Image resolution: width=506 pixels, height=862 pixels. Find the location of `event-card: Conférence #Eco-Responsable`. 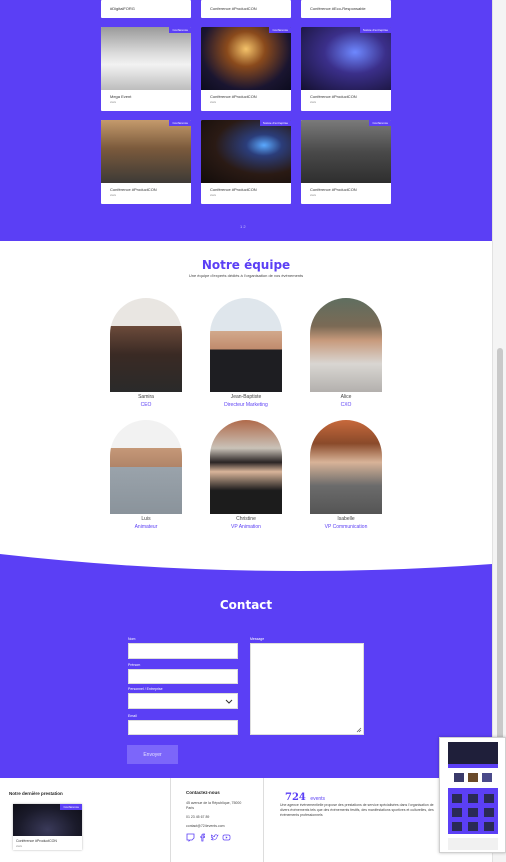

event-card: Conférence #Eco-Responsable is located at coordinates (346, 9).